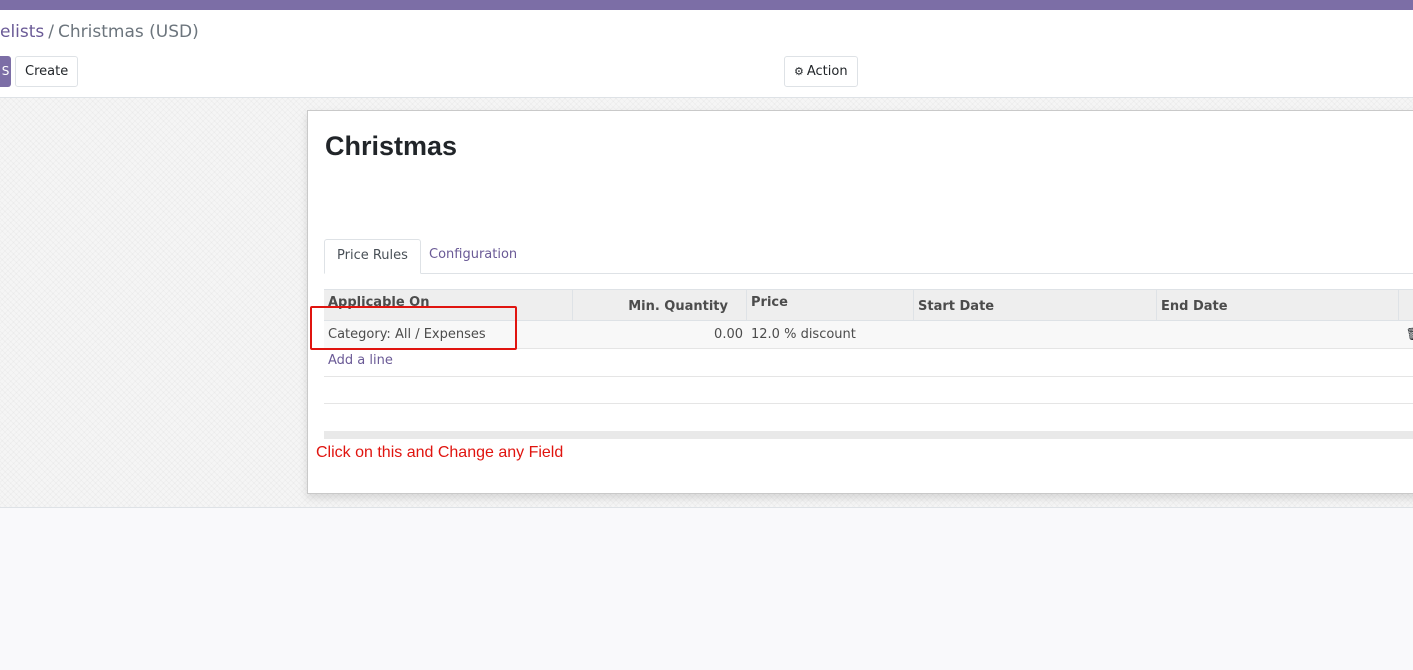 The height and width of the screenshot is (670, 1413). What do you see at coordinates (391, 146) in the screenshot?
I see `record-title: Christmas` at bounding box center [391, 146].